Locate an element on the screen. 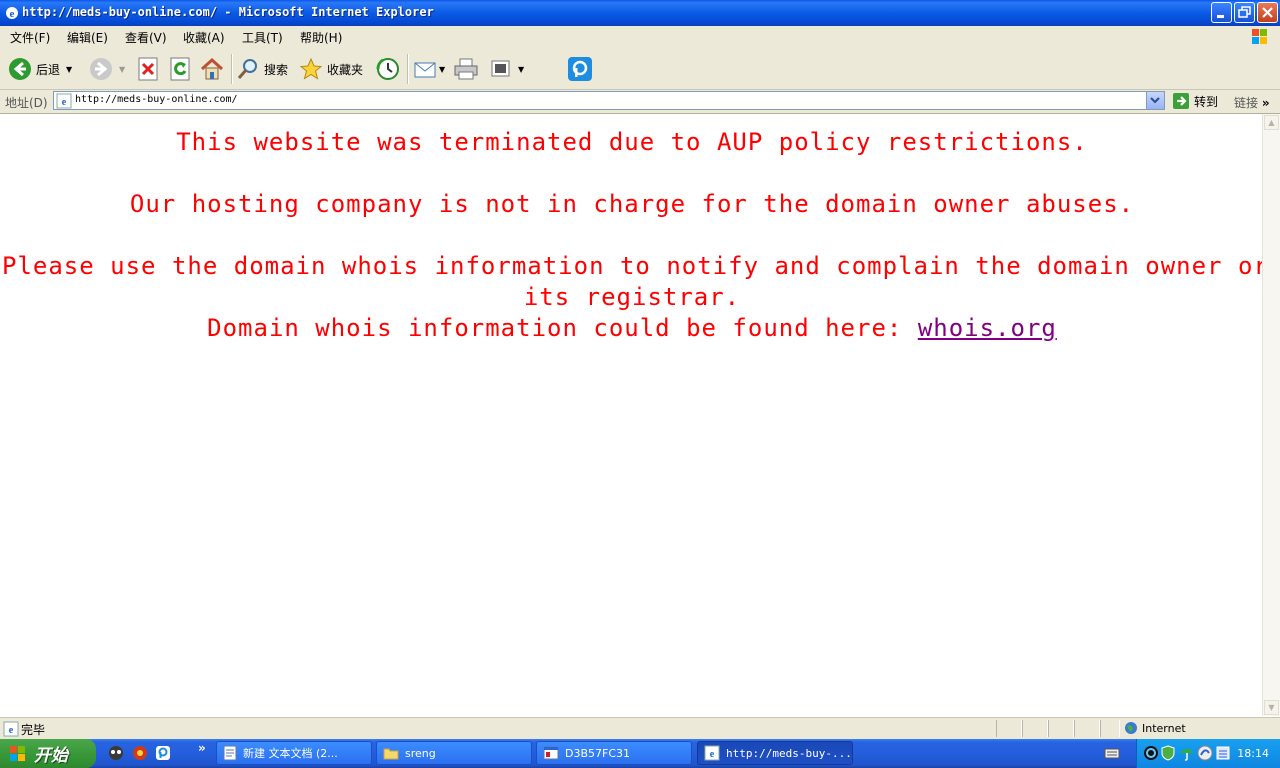  toolbar-separator is located at coordinates (408, 69).